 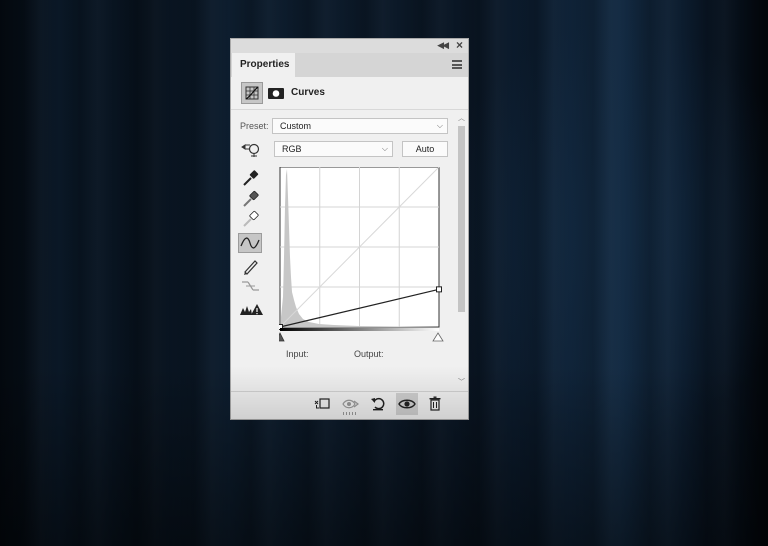 I want to click on smooth-curve-tool, so click(x=250, y=286).